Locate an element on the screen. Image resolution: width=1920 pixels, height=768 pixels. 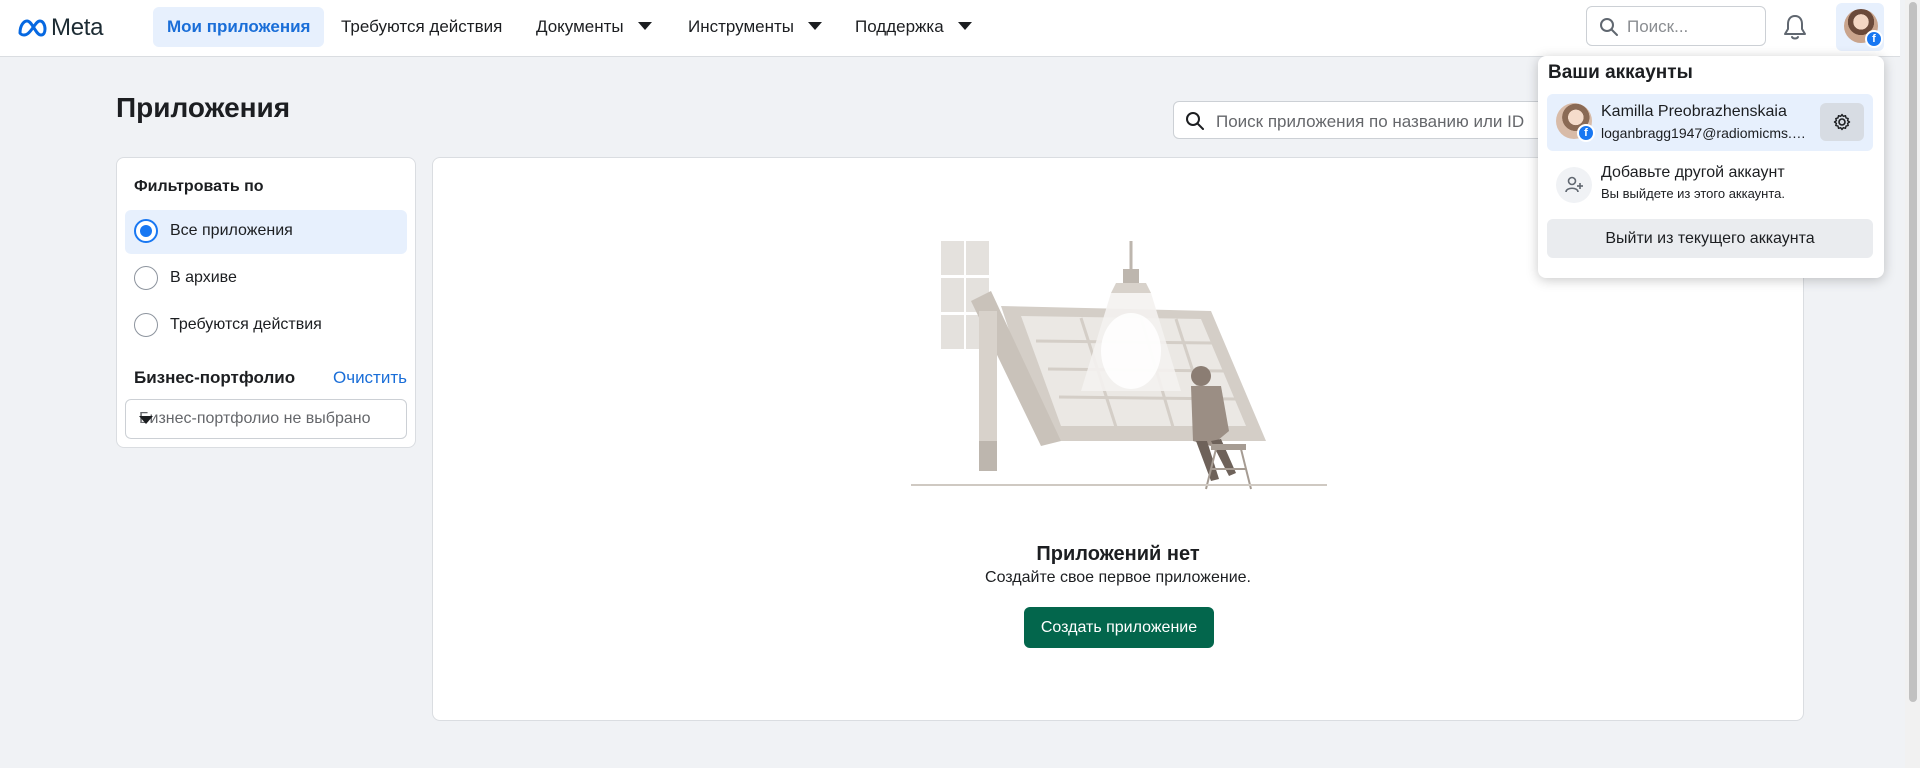
app-search-box is located at coordinates (1363, 120).